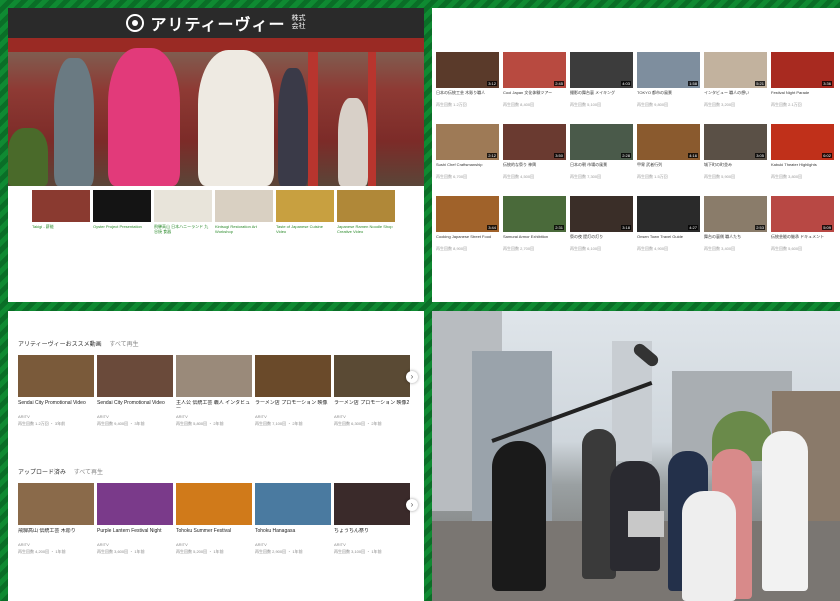  I want to click on video-card: 4:03 撮影の舞台裏 メイキング 再生回数 5,100回, so click(601, 86).